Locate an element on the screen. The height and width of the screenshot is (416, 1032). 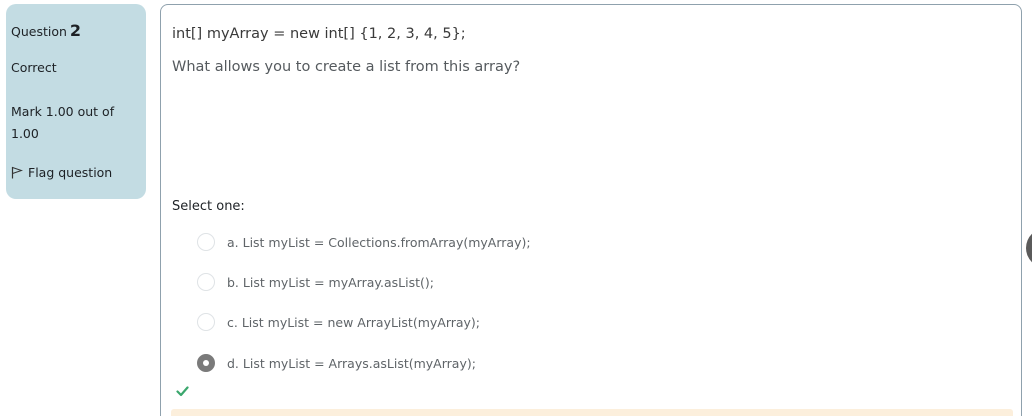
question-grade: Mark 1.00 out of 1.00 is located at coordinates (63, 122).